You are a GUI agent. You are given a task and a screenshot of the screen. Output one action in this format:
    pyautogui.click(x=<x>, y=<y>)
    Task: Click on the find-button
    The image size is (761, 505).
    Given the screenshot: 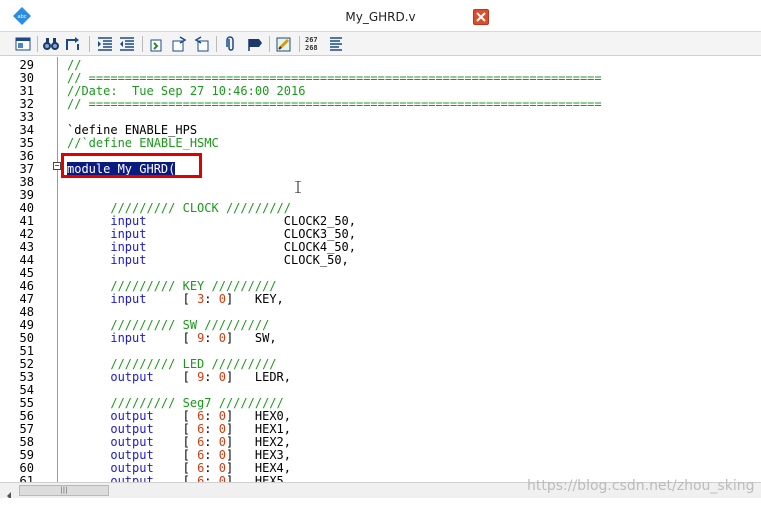 What is the action you would take?
    pyautogui.click(x=51, y=44)
    